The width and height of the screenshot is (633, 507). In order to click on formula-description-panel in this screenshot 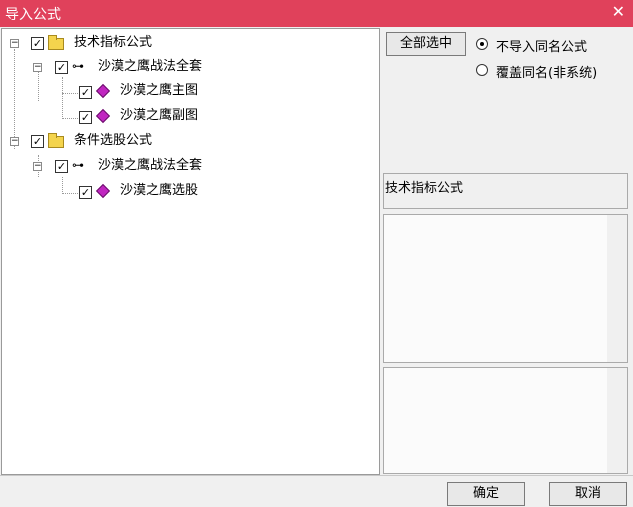, I will do `click(505, 288)`.